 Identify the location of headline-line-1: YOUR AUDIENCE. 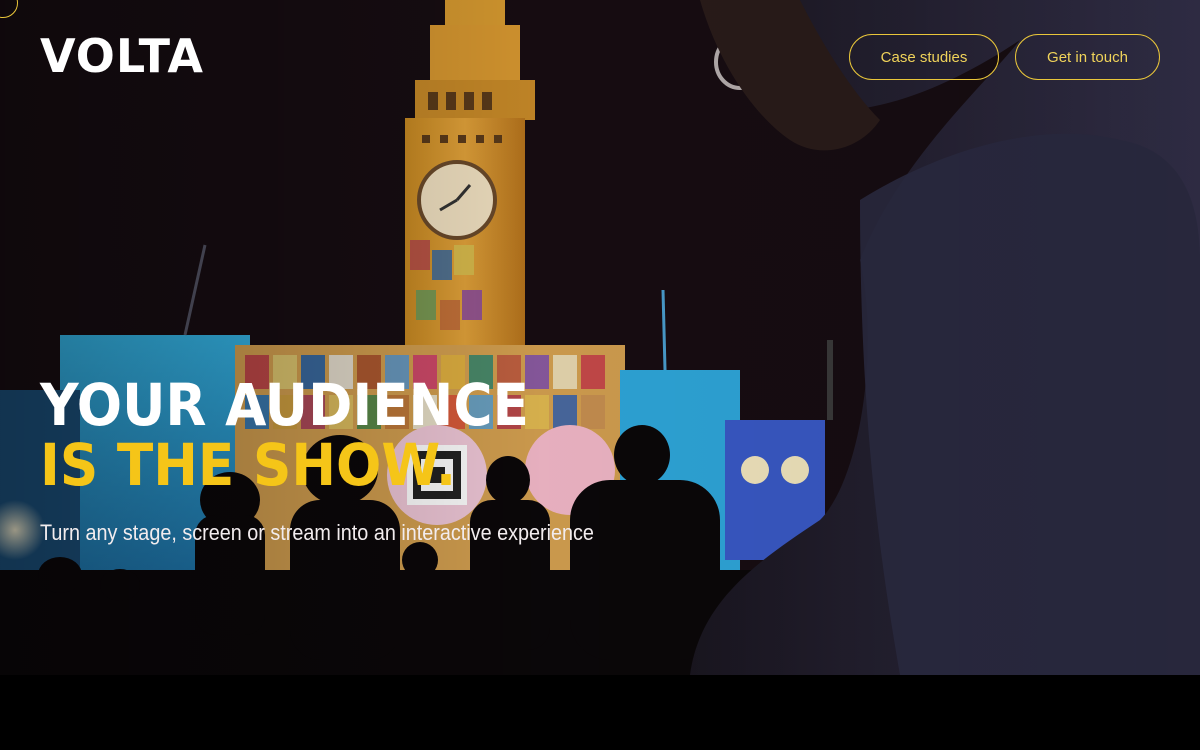
(284, 405).